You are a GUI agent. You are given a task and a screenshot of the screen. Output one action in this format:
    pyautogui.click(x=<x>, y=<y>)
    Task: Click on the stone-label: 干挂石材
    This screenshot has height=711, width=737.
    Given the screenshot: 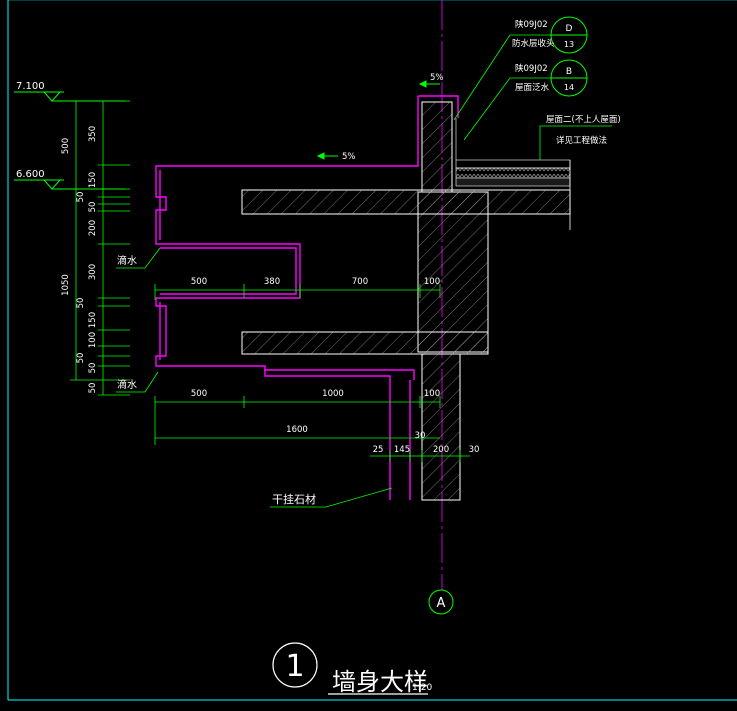 What is the action you would take?
    pyautogui.click(x=294, y=499)
    